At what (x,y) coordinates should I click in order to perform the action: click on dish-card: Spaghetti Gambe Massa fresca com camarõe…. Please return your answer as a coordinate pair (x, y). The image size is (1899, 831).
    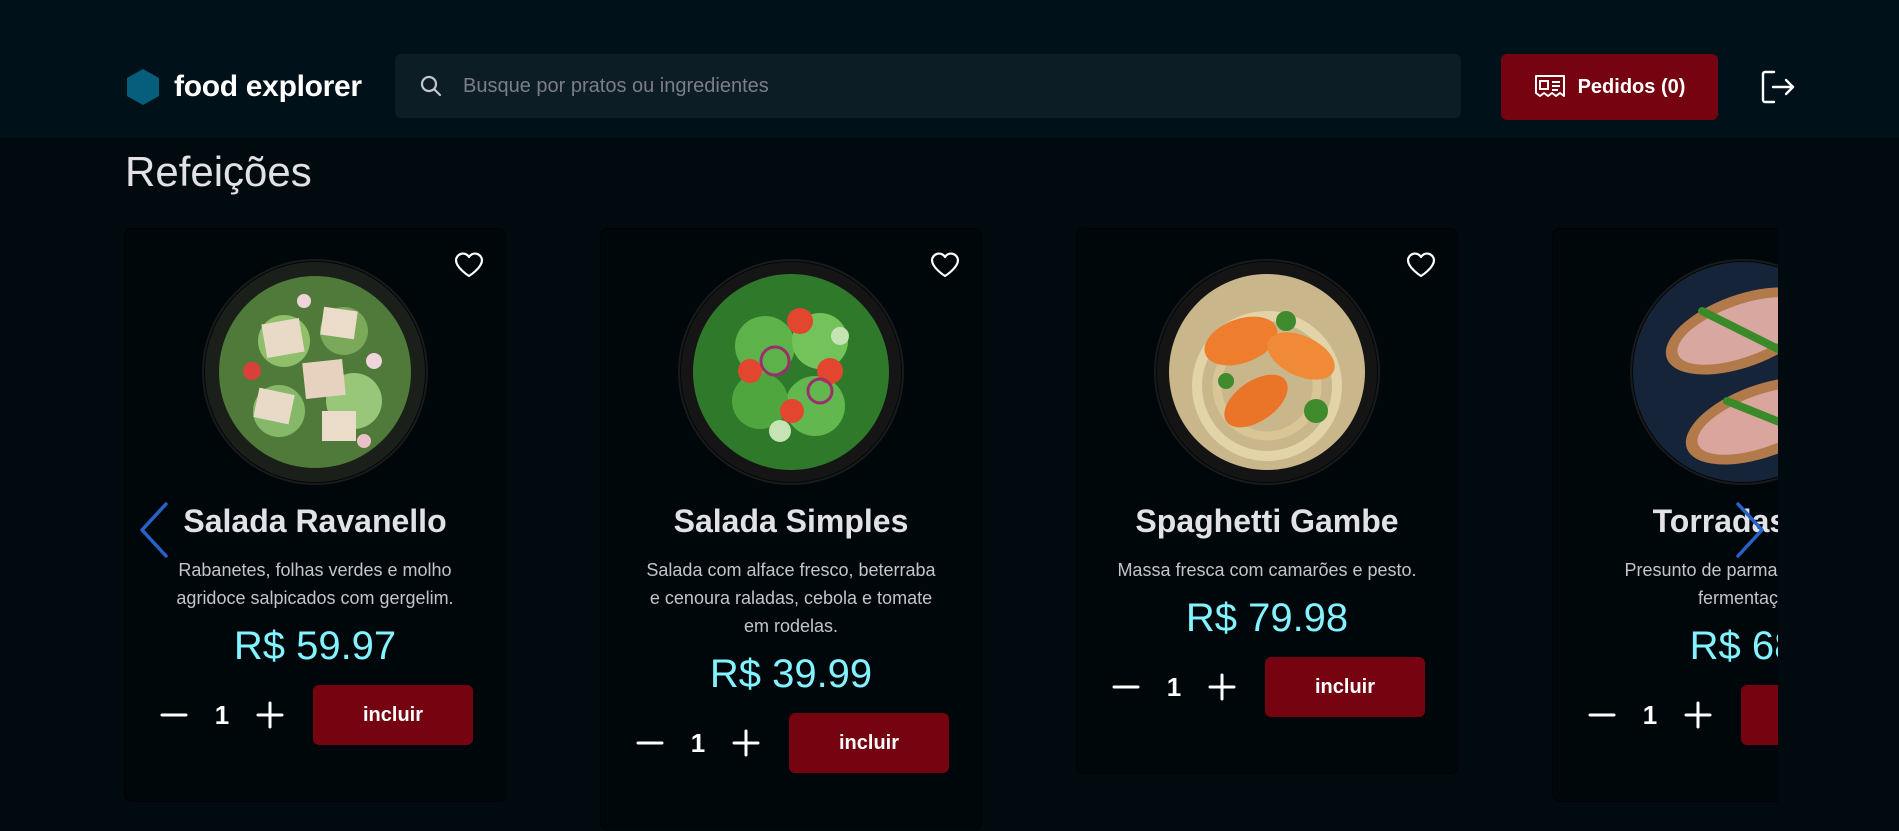
    Looking at the image, I should click on (1267, 501).